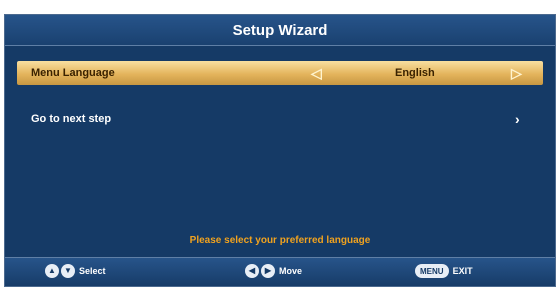 This screenshot has height=291, width=560. Describe the element at coordinates (280, 73) in the screenshot. I see `menu-language-row: Menu Language ◁ English ▷` at that location.